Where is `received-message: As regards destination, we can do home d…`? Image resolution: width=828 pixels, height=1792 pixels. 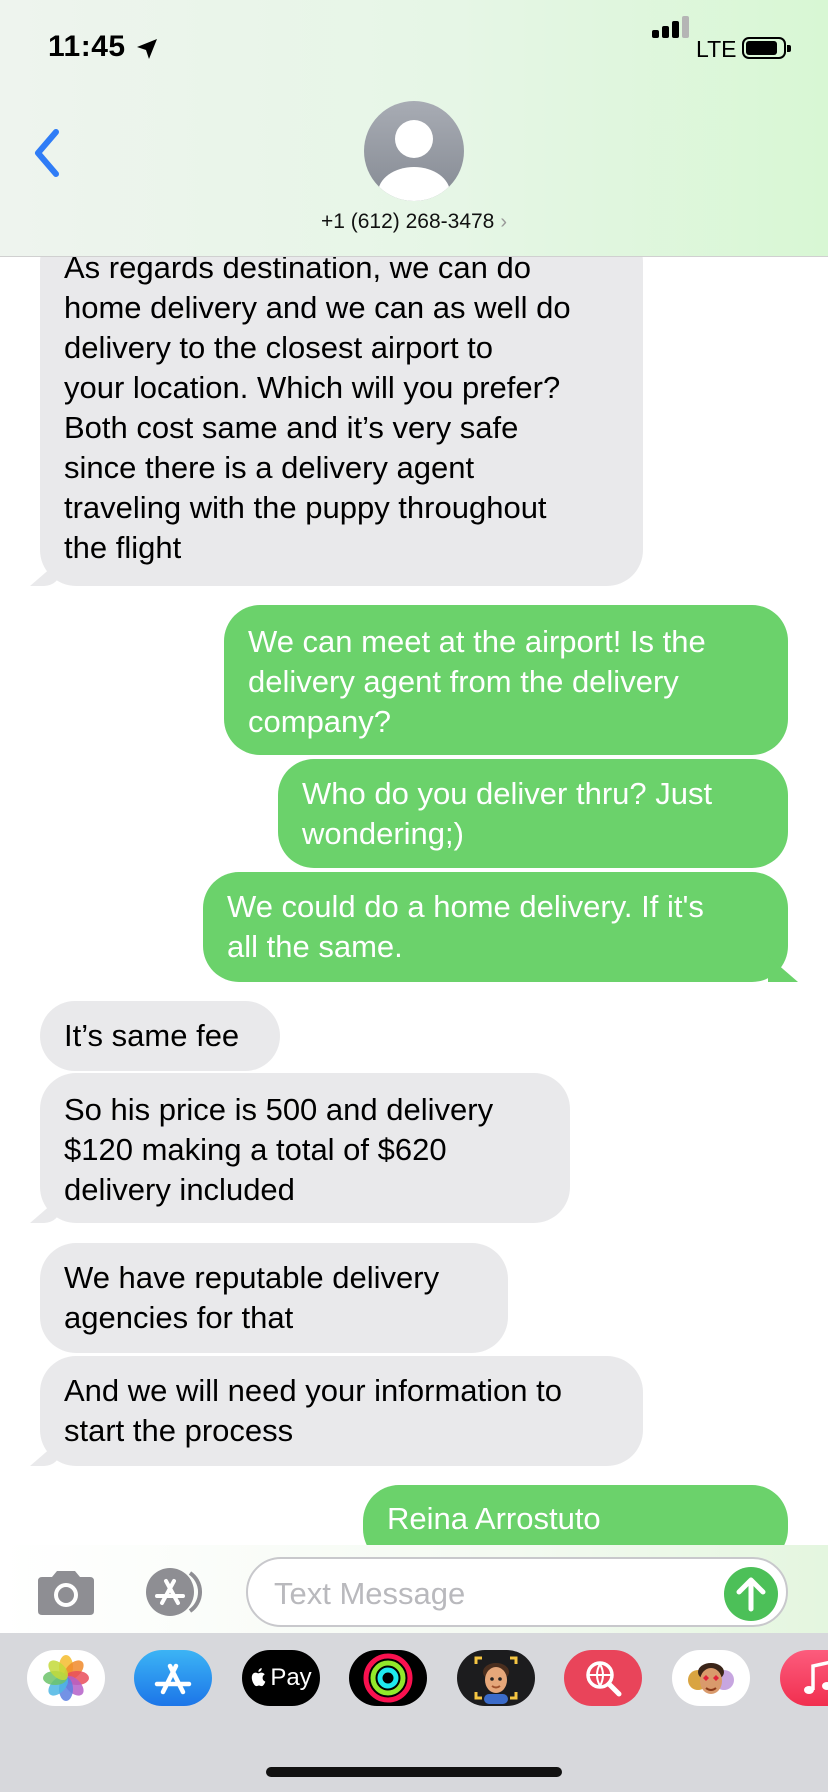 received-message: As regards destination, we can do home d… is located at coordinates (341, 406).